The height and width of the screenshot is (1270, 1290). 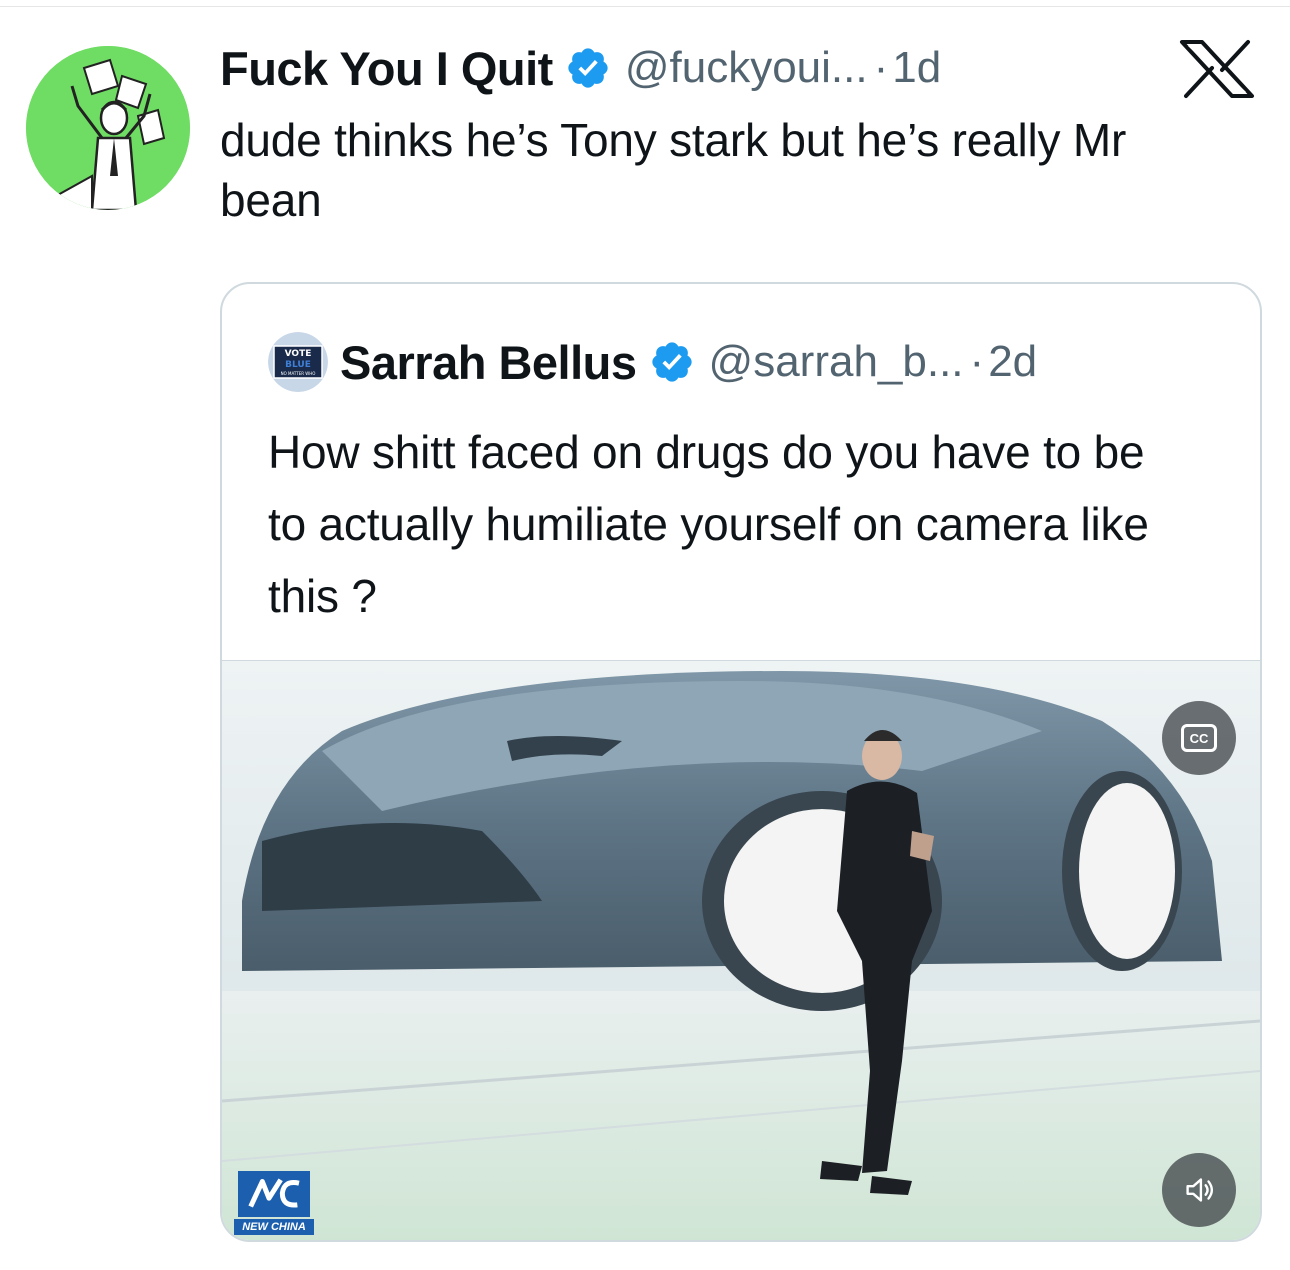 I want to click on author-avatar, so click(x=108, y=128).